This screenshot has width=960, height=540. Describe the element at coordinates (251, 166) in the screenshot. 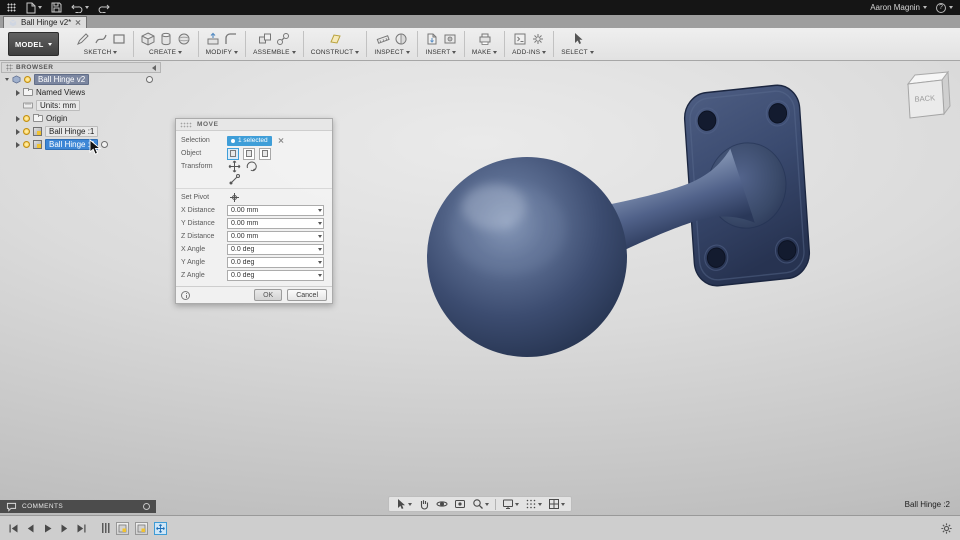

I see `rotate-transform-button` at that location.